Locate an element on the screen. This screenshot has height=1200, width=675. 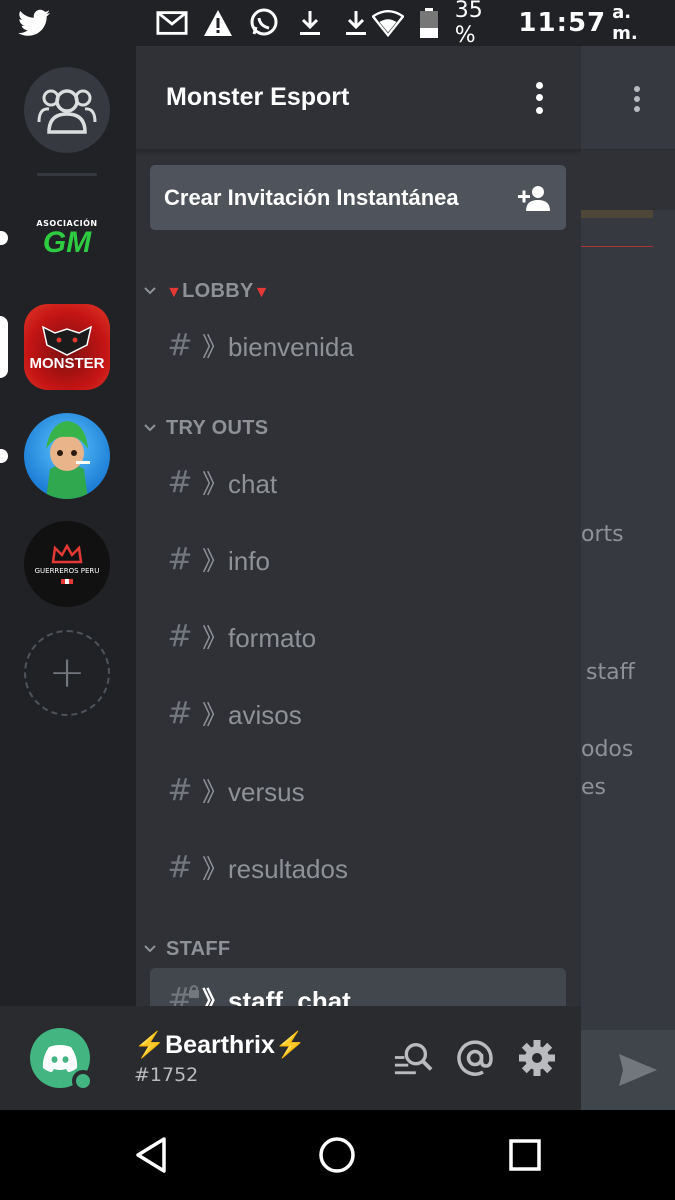
user-avatar is located at coordinates (62, 1060).